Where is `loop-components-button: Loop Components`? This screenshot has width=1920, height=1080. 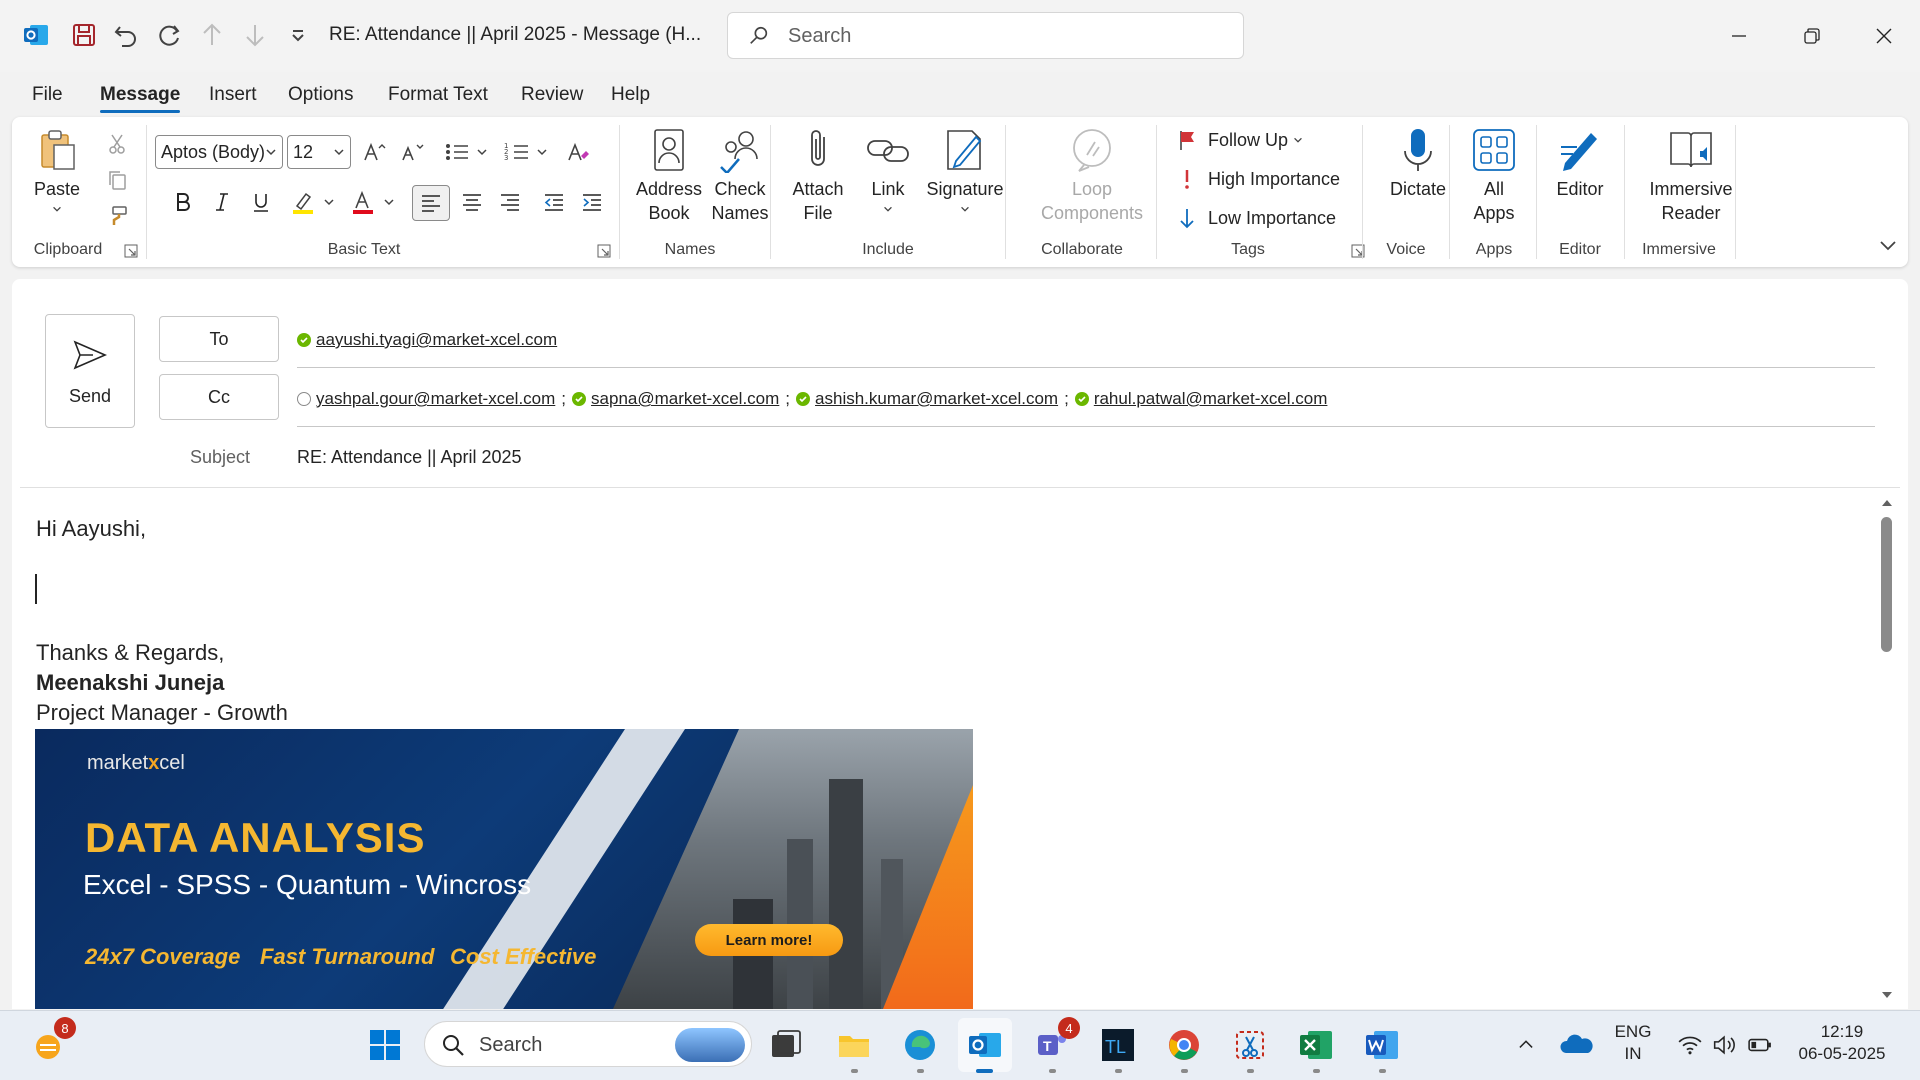
loop-components-button: Loop Components is located at coordinates (1092, 176).